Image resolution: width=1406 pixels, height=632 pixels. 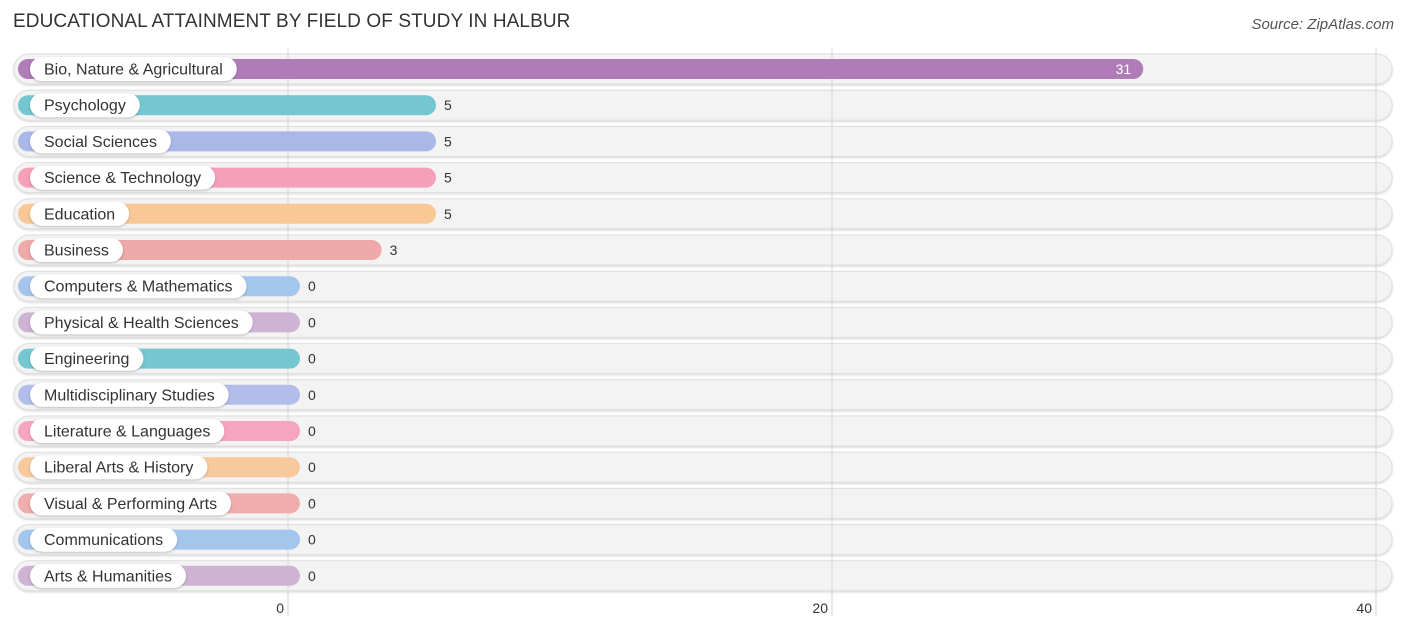 What do you see at coordinates (79, 214) in the screenshot?
I see `category-label: Education` at bounding box center [79, 214].